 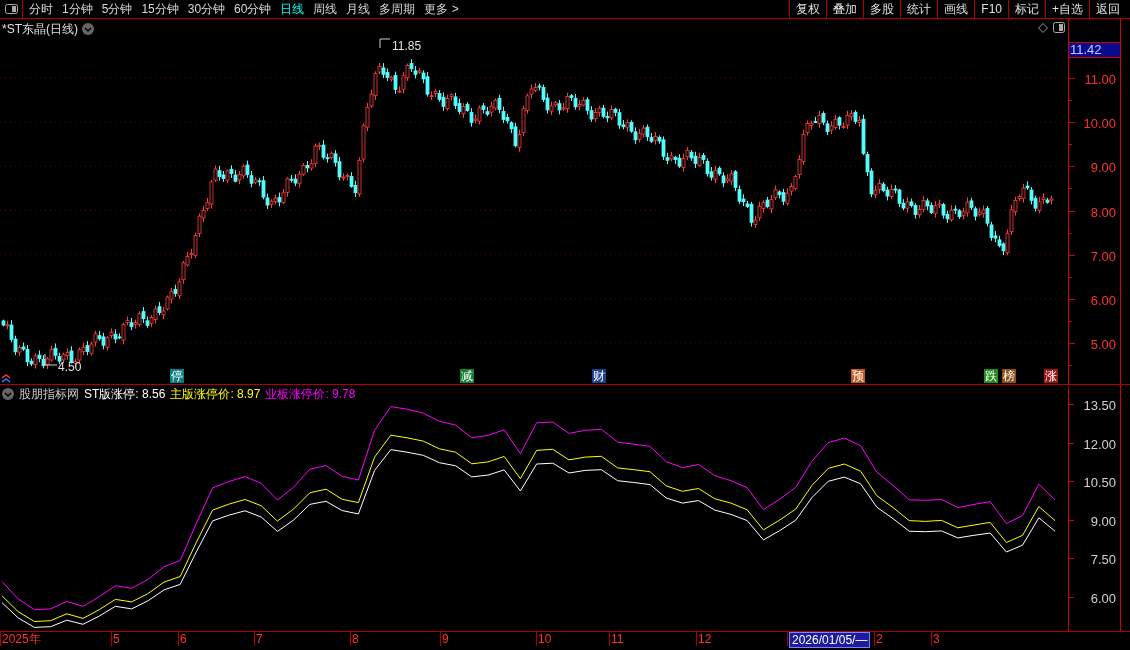 I want to click on date-axis-label: 12, so click(x=705, y=639).